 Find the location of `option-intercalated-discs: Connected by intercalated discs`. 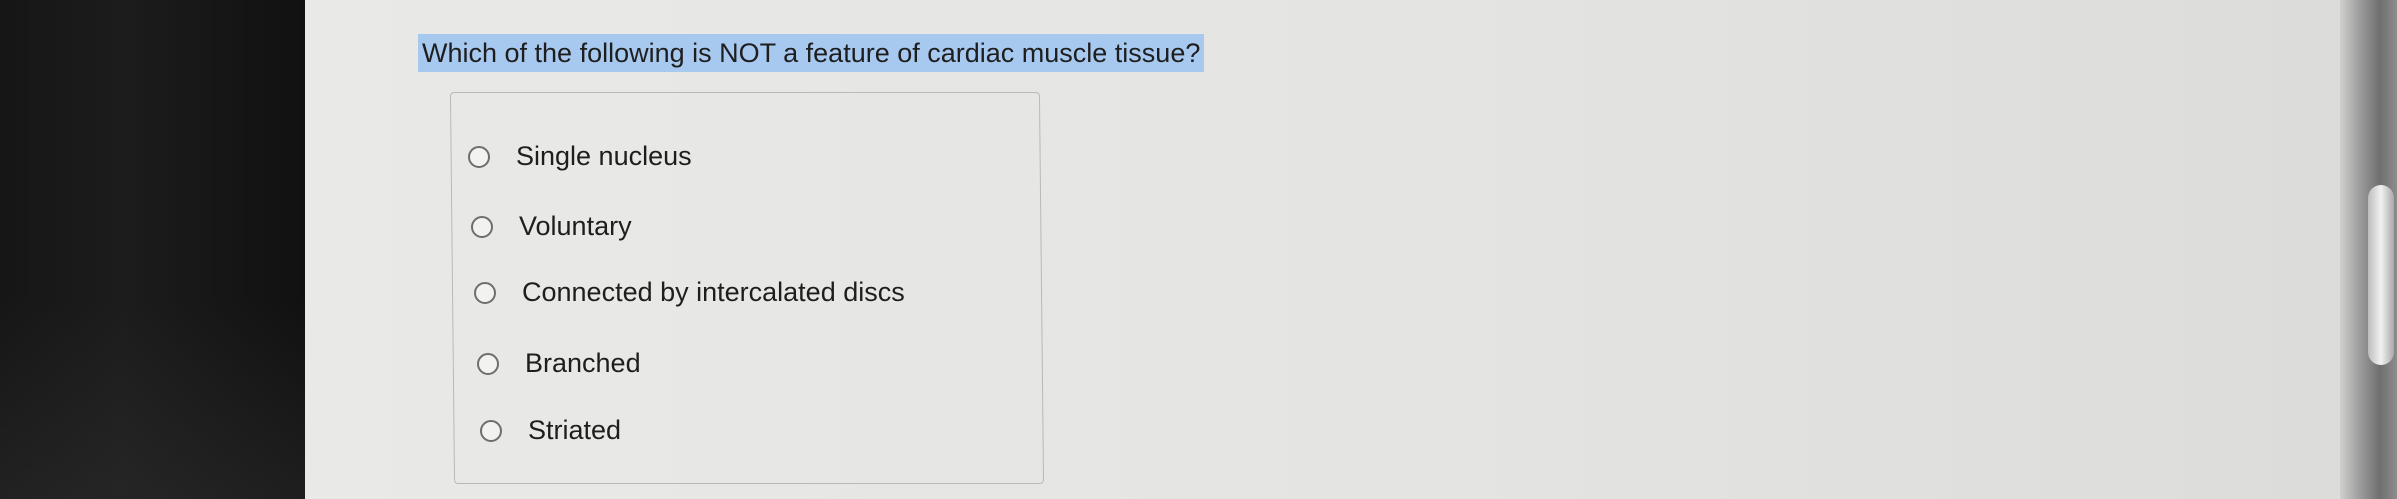

option-intercalated-discs: Connected by intercalated discs is located at coordinates (689, 292).